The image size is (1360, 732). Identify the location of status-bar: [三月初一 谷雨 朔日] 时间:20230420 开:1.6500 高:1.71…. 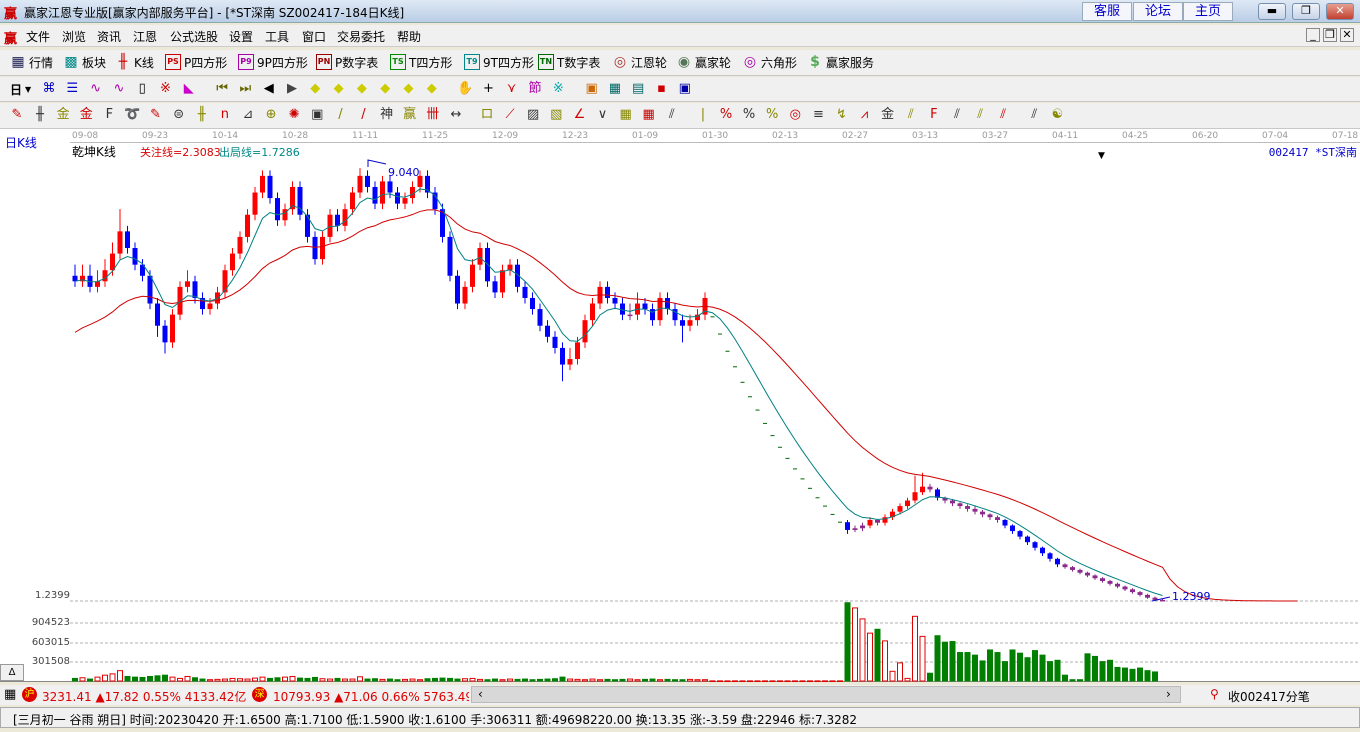
(680, 717).